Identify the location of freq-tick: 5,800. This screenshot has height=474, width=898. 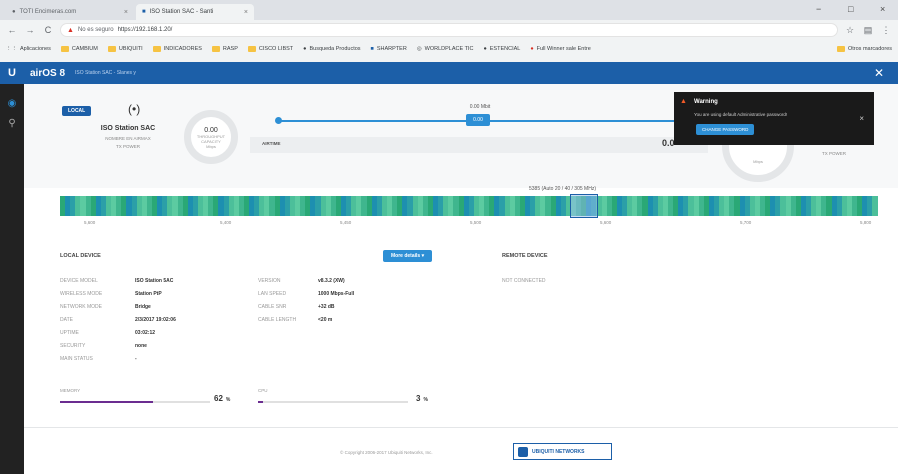
(866, 222).